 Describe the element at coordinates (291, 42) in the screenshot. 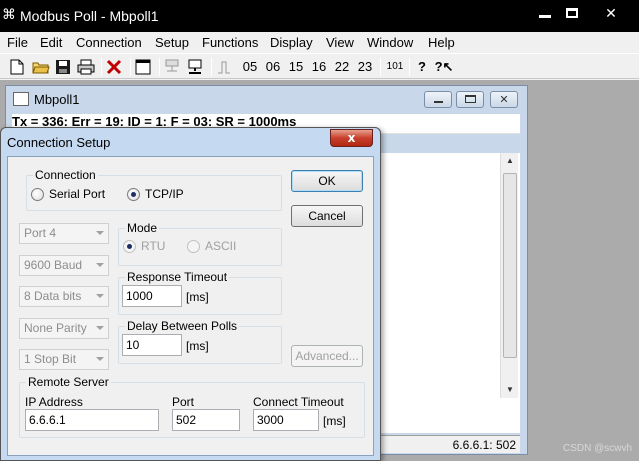

I see `menu-display: Display` at that location.